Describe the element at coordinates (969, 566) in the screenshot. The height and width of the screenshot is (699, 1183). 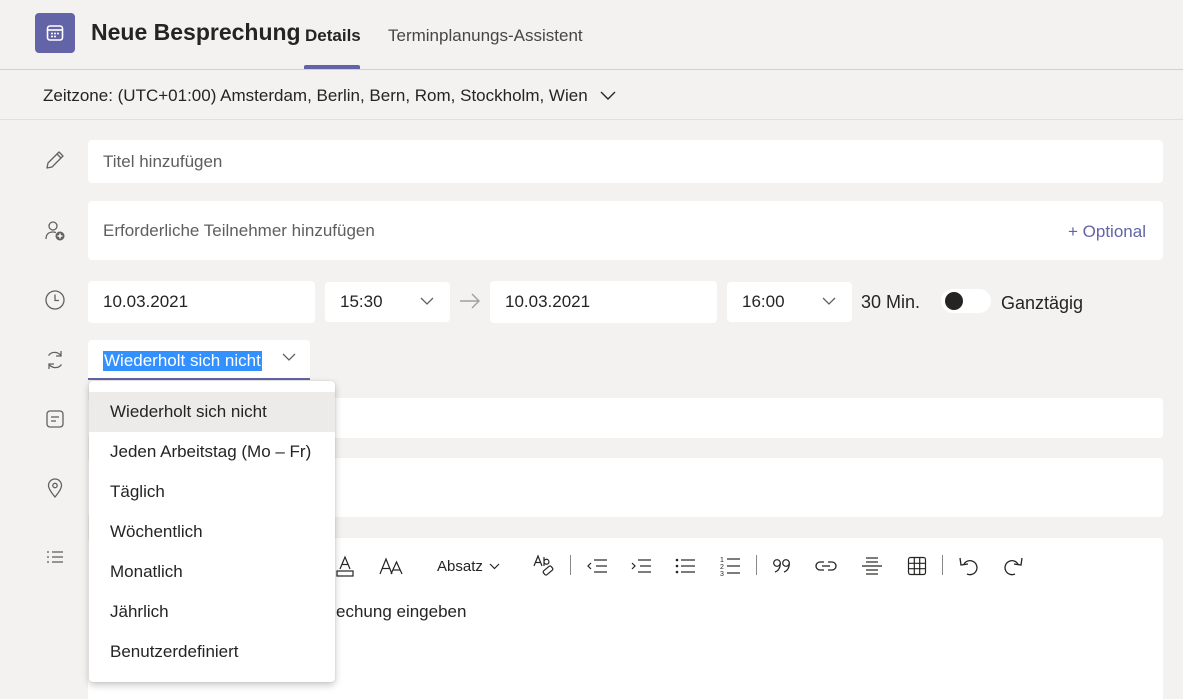
I see `undo-icon` at that location.